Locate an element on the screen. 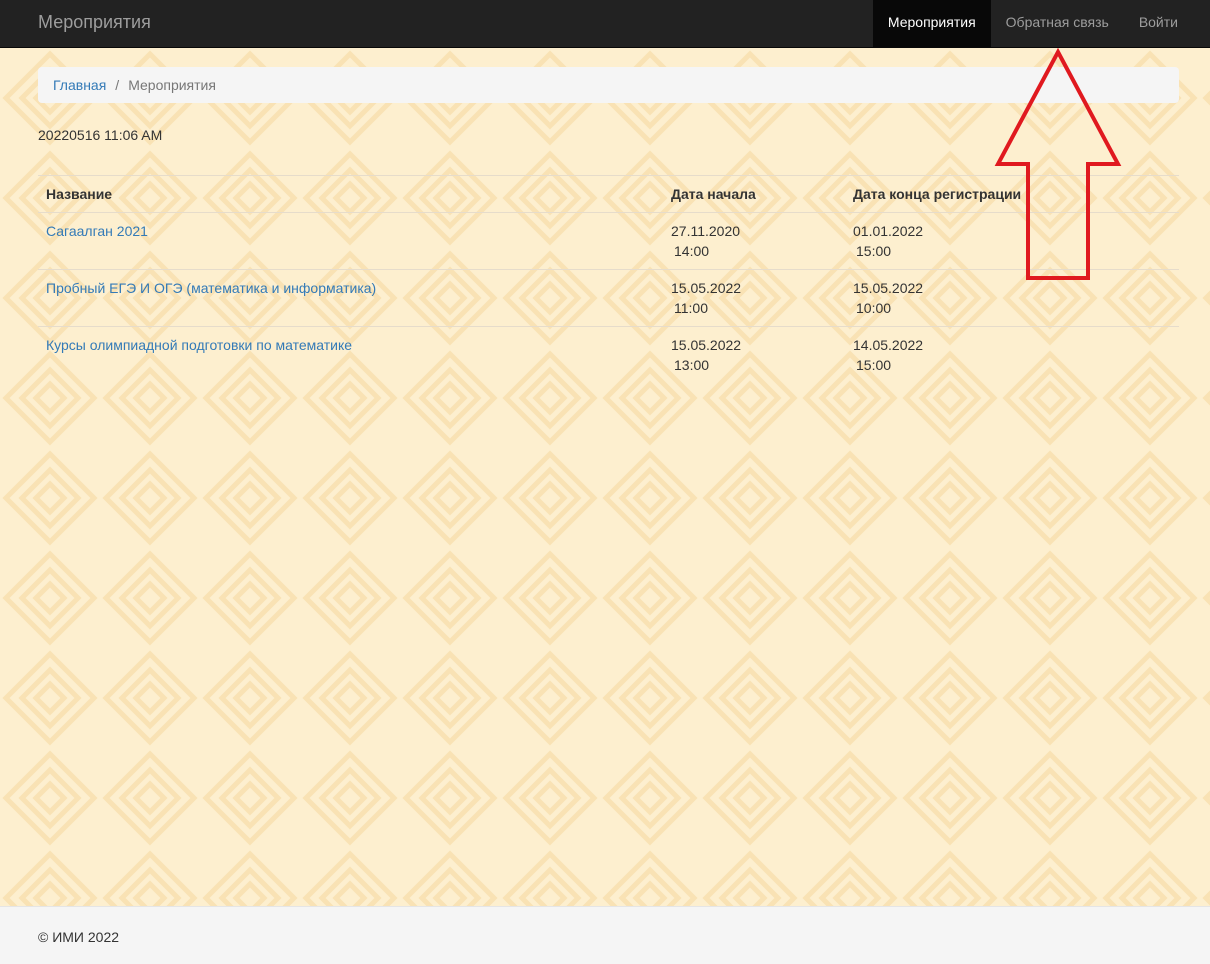 The image size is (1210, 964). event-name-cell: Сагаалган 2021 is located at coordinates (350, 241).